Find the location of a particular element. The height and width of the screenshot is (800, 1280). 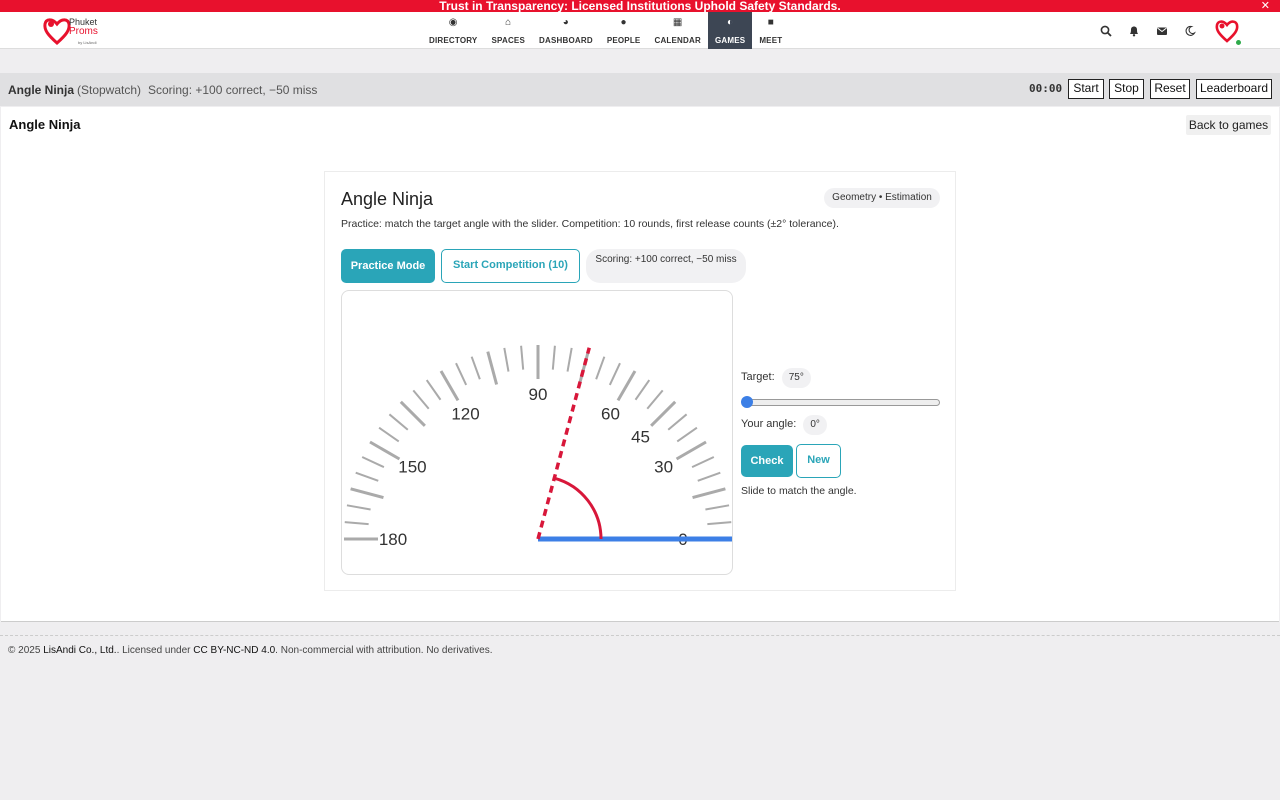

gauge-icon: ◕ is located at coordinates (566, 22).